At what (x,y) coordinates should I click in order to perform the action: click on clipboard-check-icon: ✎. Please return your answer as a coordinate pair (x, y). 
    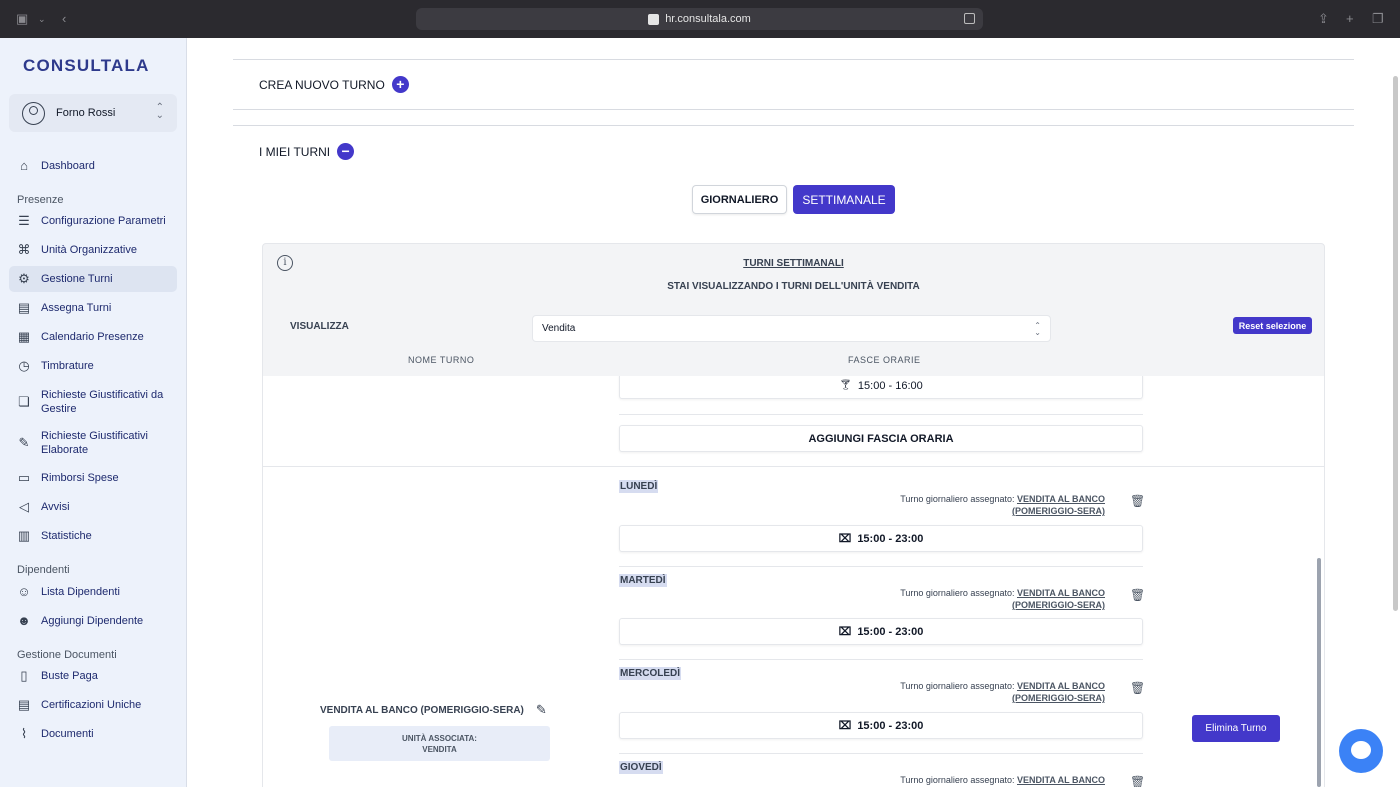
    Looking at the image, I should click on (24, 442).